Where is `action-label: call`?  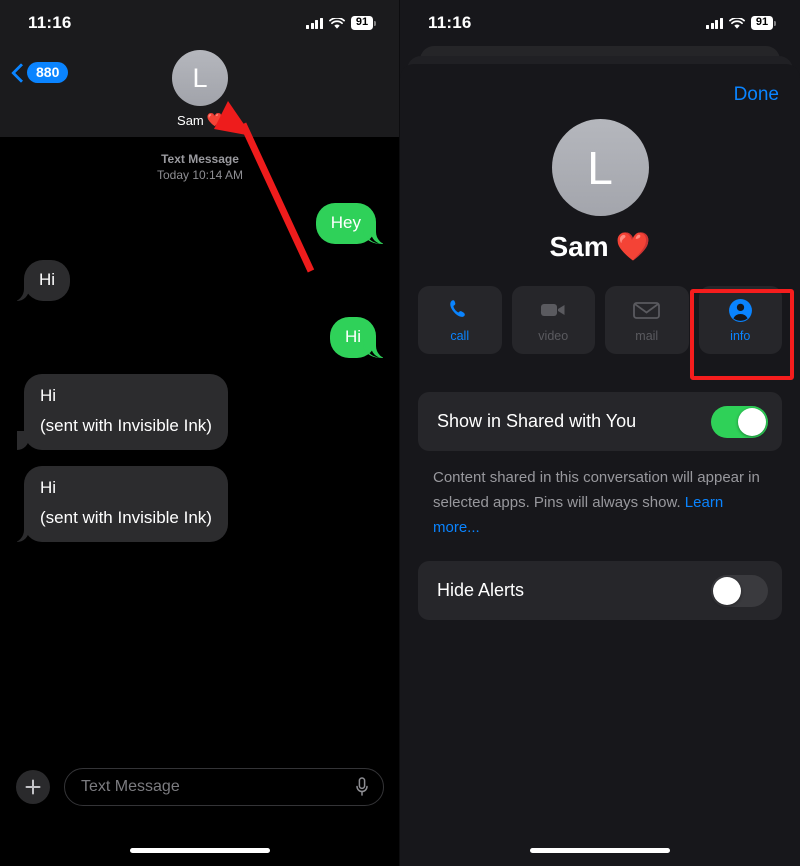
action-label: call is located at coordinates (460, 336).